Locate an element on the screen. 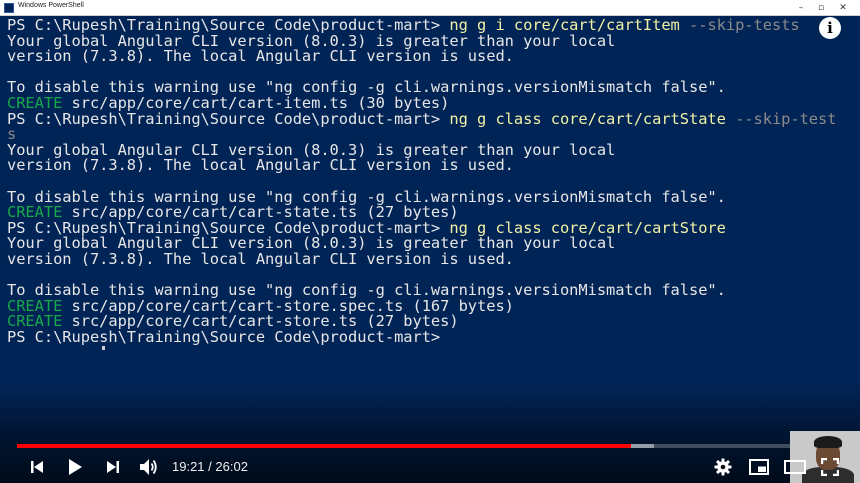  theater-mode-icon is located at coordinates (795, 467).